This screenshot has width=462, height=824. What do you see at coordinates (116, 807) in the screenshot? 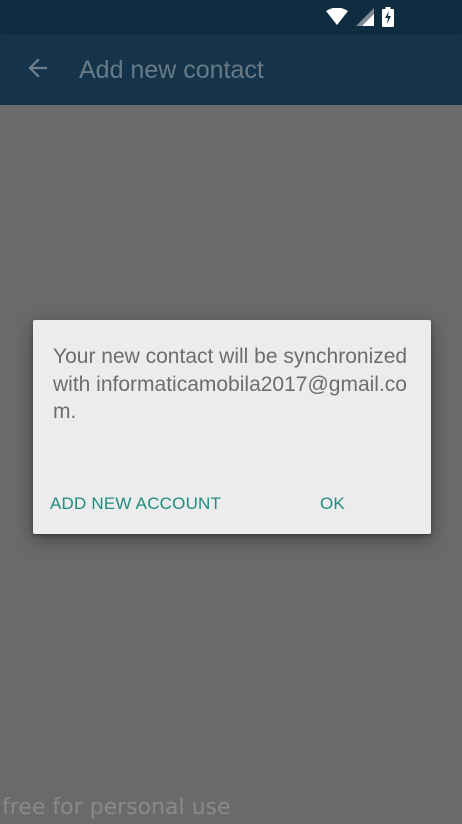
I see `watermark-text: free for personal use` at bounding box center [116, 807].